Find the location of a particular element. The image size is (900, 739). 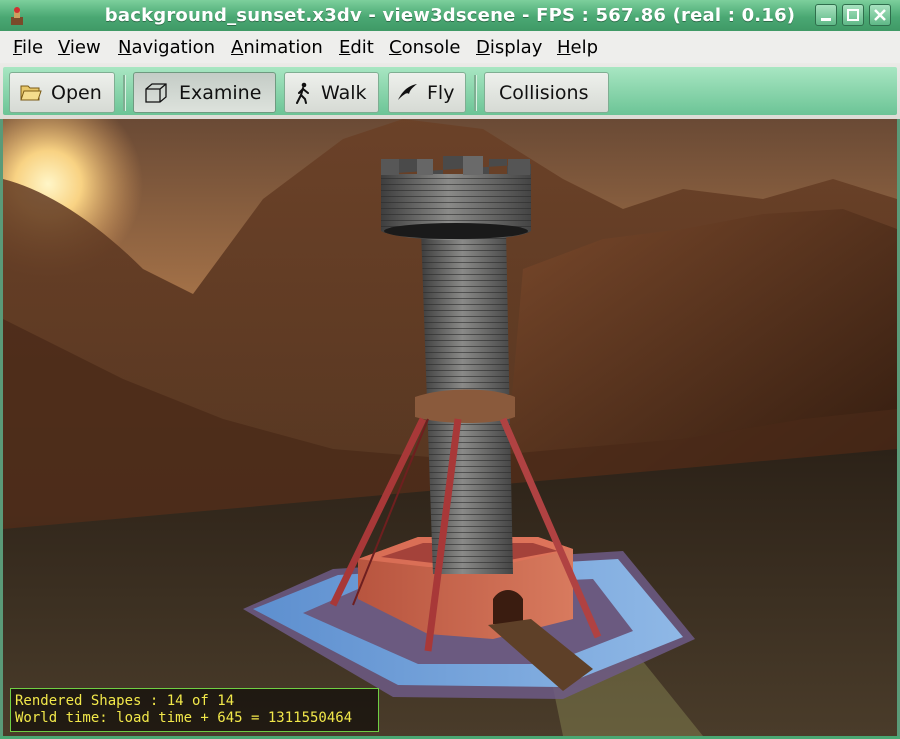

walk-button: Walk is located at coordinates (331, 92).